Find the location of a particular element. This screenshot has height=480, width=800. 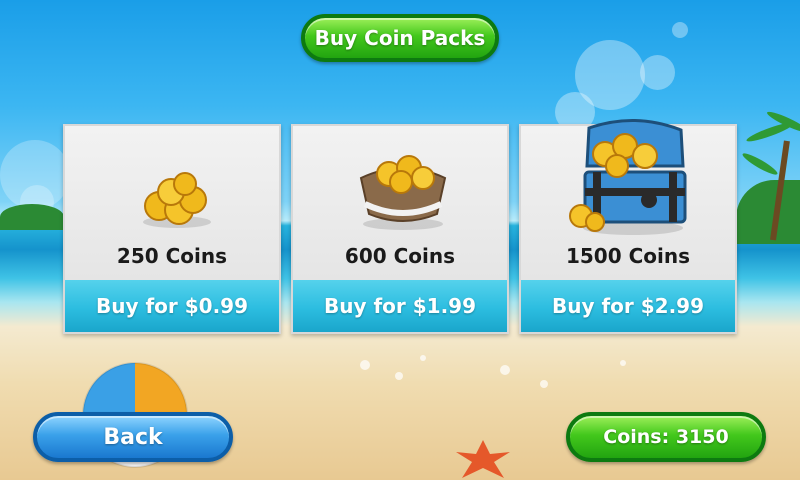

buy-button-1500: Buy for $2.99 is located at coordinates (628, 306).